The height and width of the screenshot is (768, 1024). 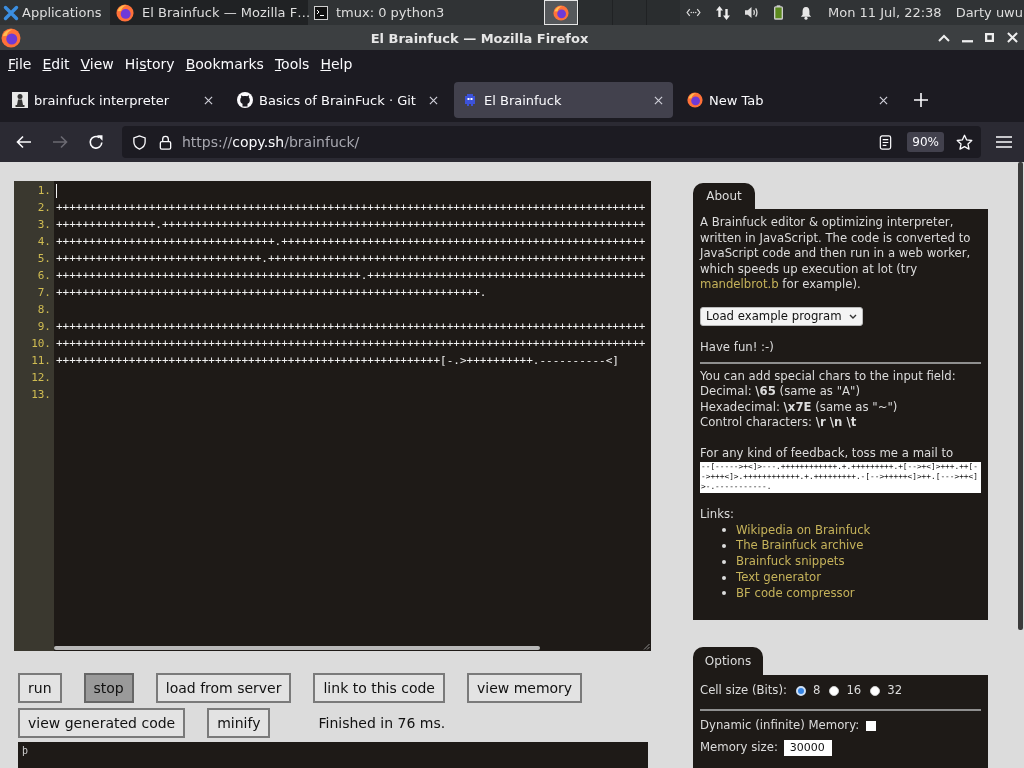 What do you see at coordinates (836, 254) in the screenshot?
I see `about-description: A Brainfuck editor & optimizing interpreter, written in JavaScript. The code is converted to JavaScript code and then run in a web worker, which speeds up execution at lot (try mandelbrot.b for example).` at bounding box center [836, 254].